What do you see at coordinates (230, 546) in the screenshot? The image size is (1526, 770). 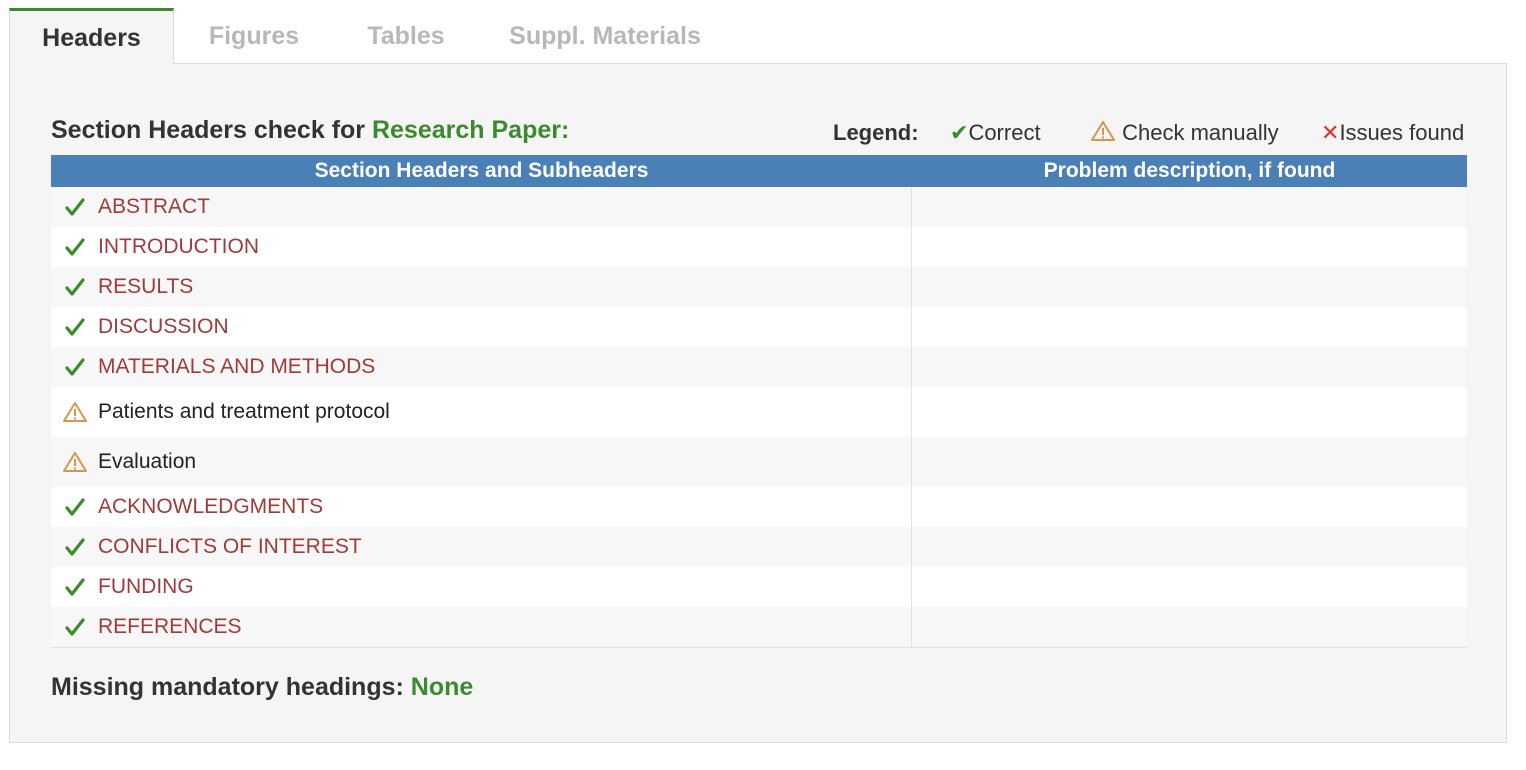 I see `header-name: CONFLICTS OF INTEREST` at bounding box center [230, 546].